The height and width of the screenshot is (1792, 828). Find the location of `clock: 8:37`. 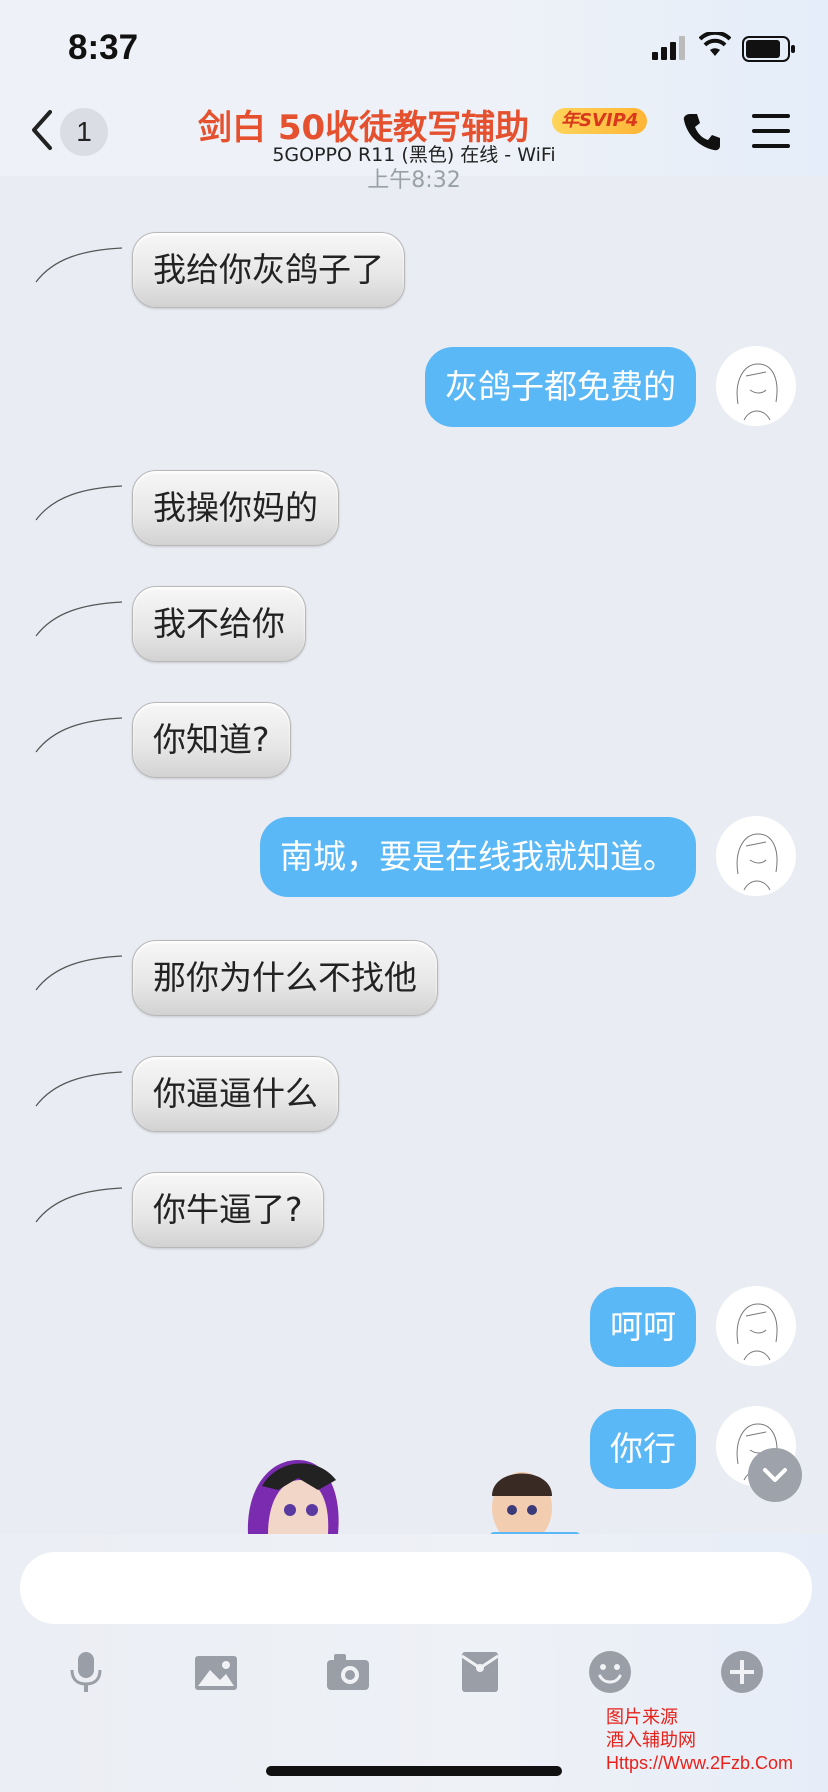

clock: 8:37 is located at coordinates (103, 47).